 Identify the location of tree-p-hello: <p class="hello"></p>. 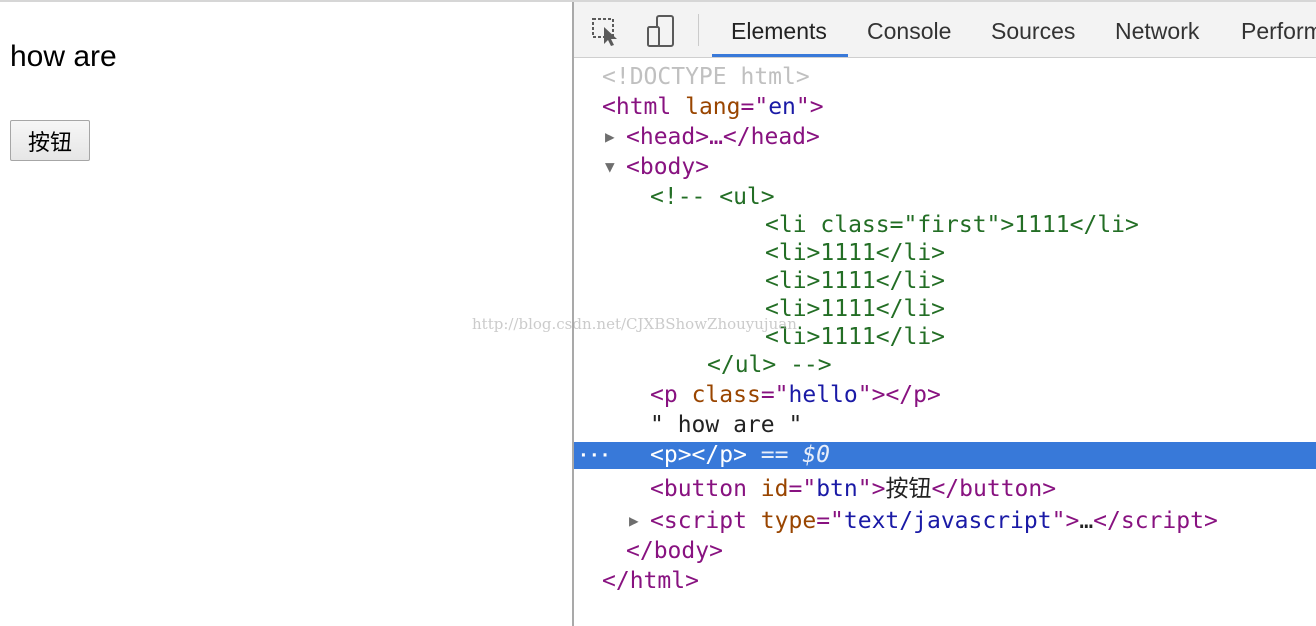
(795, 395).